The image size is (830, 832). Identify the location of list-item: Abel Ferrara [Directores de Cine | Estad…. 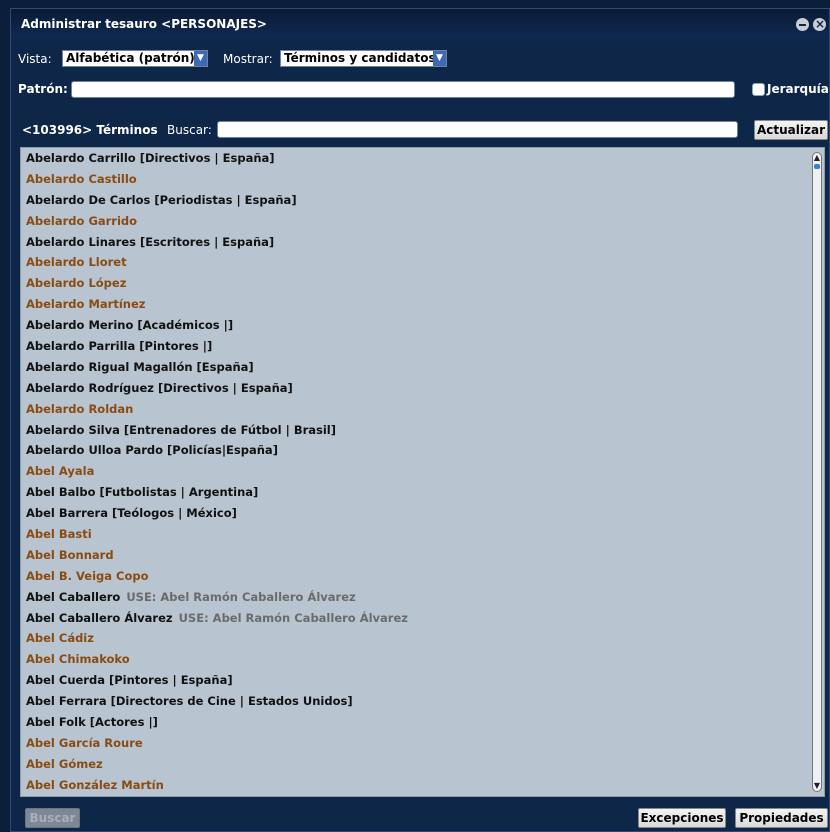
(422, 701).